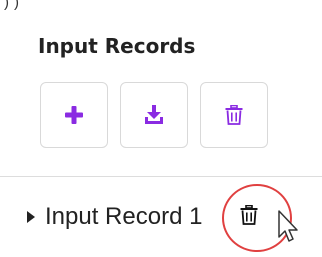 The width and height of the screenshot is (322, 257). I want to click on panel-title: Input Records, so click(117, 46).